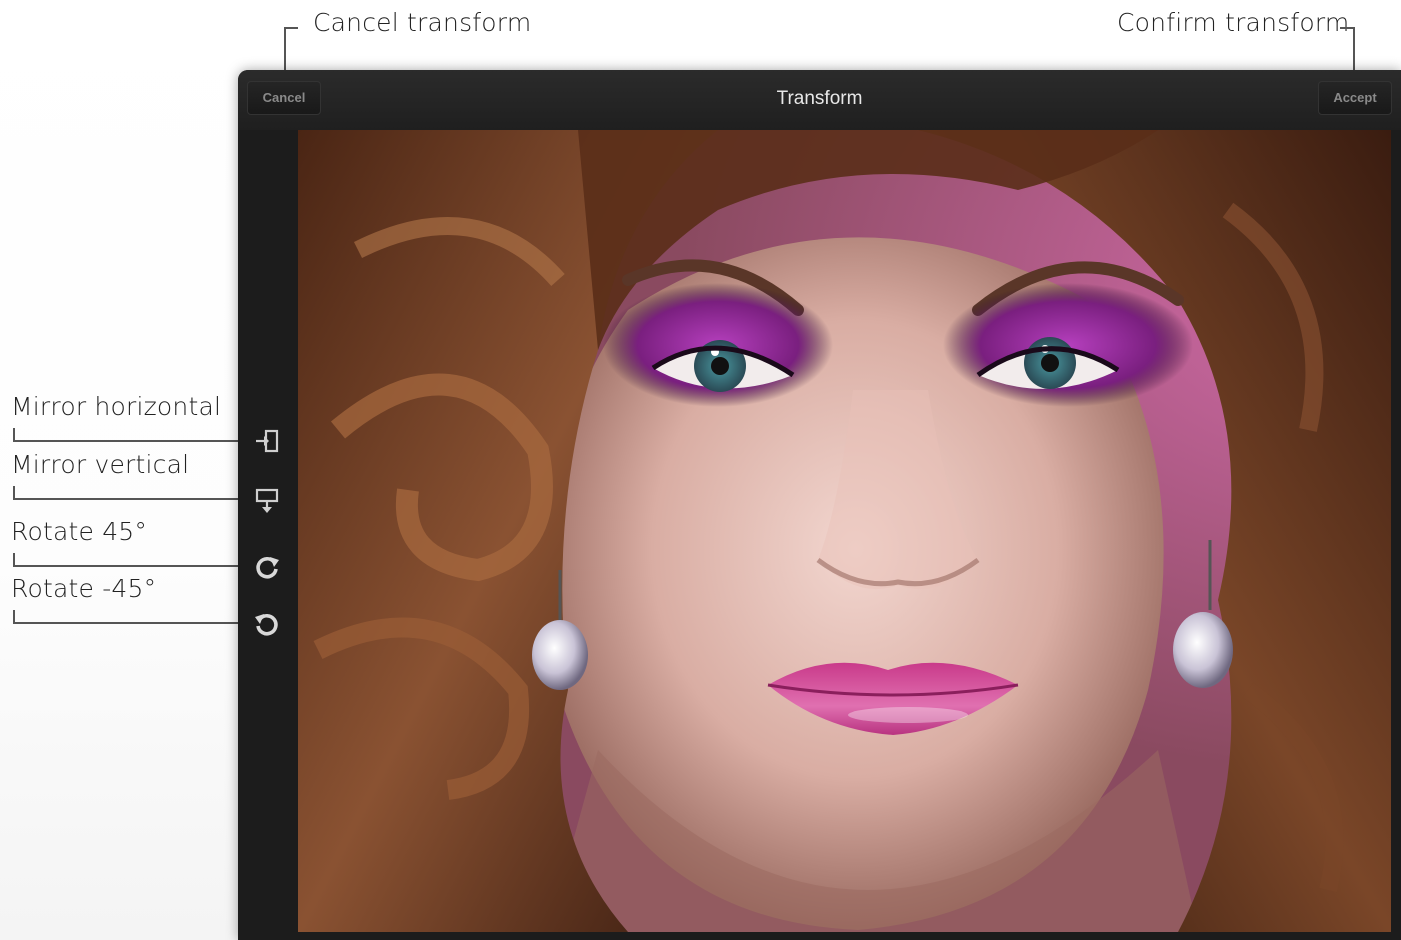 This screenshot has width=1401, height=940. What do you see at coordinates (79, 531) in the screenshot?
I see `callout-rotate-45: Rotate 45°` at bounding box center [79, 531].